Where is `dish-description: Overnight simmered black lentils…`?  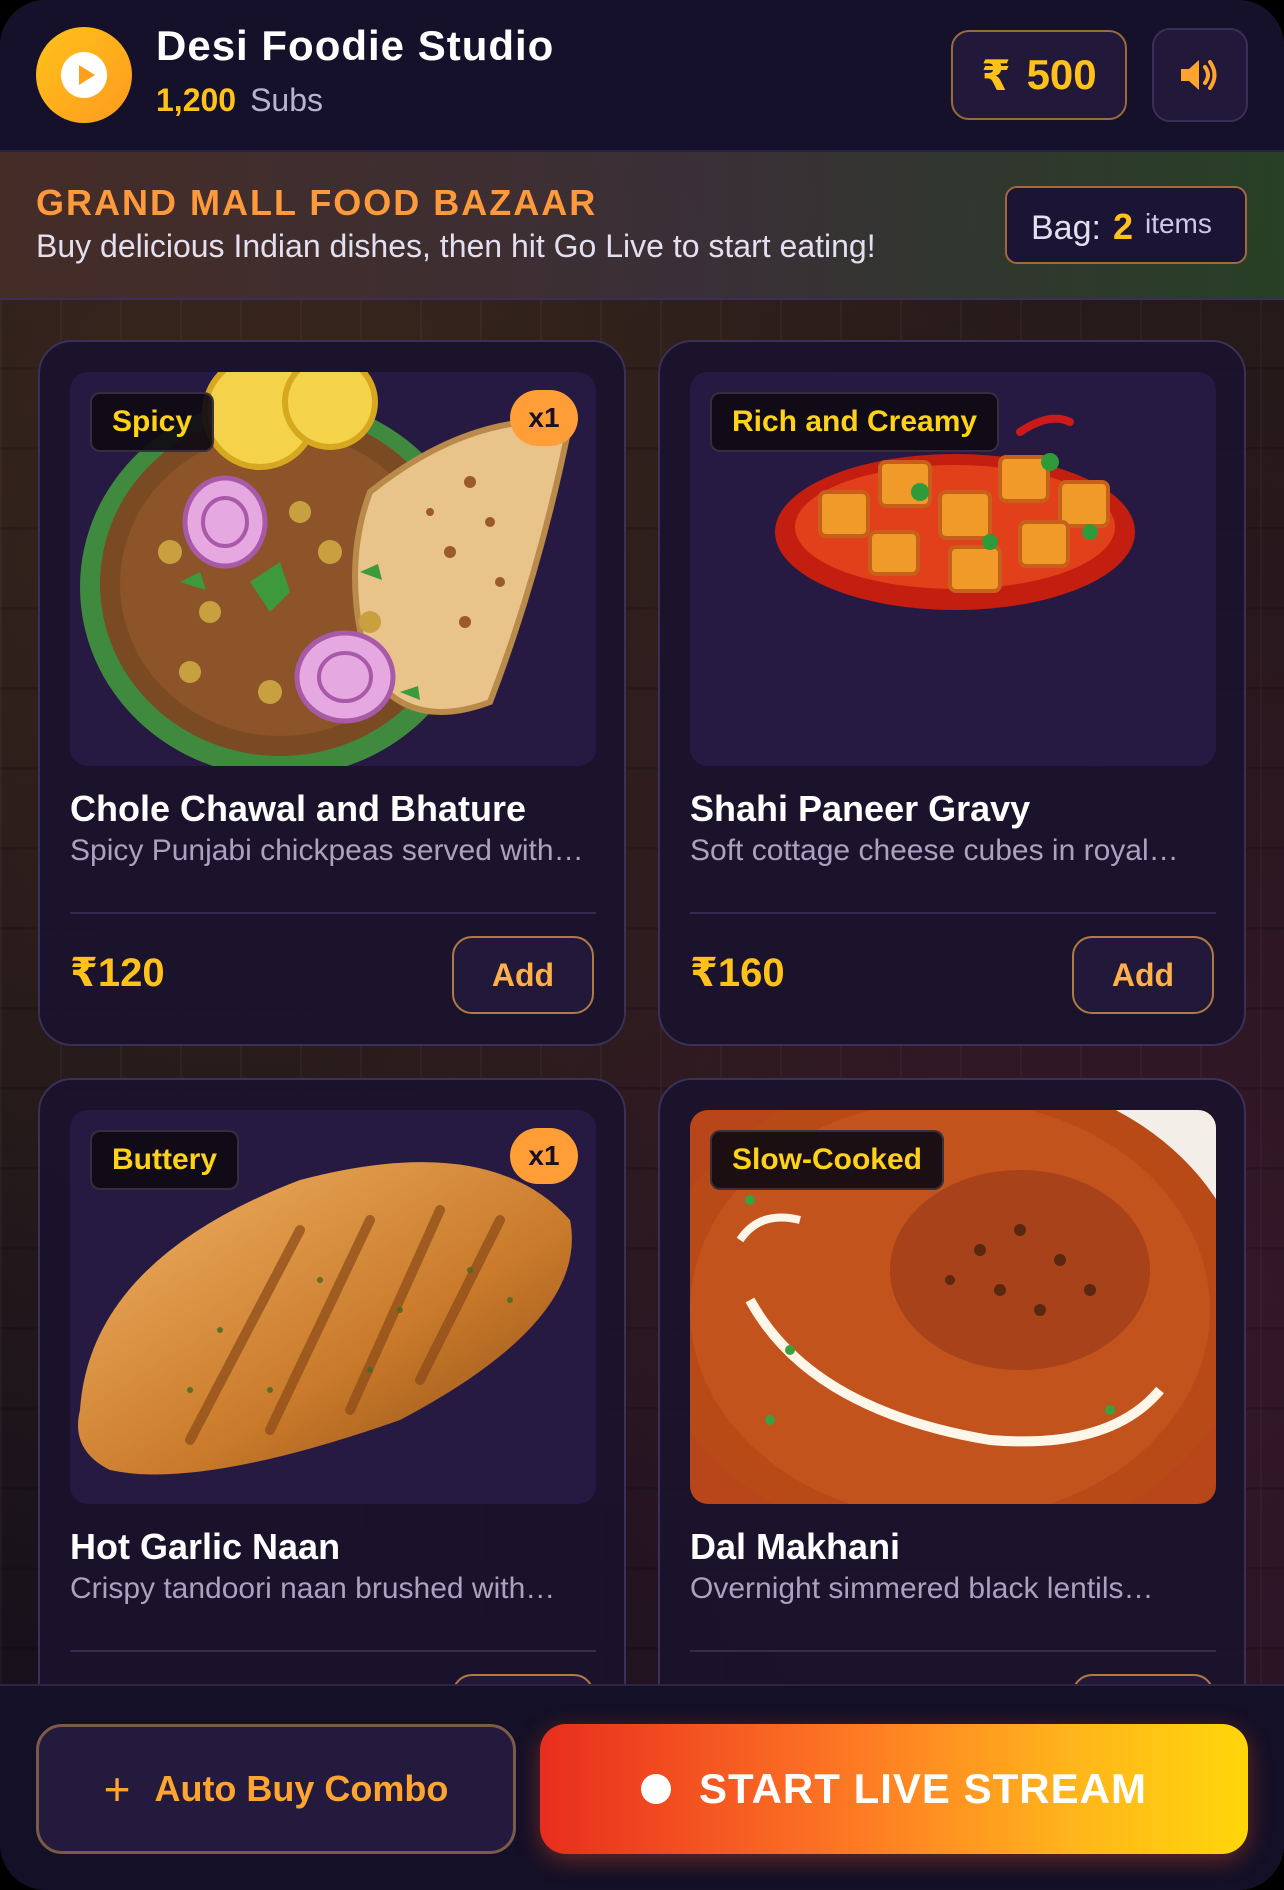 dish-description: Overnight simmered black lentils… is located at coordinates (922, 1588).